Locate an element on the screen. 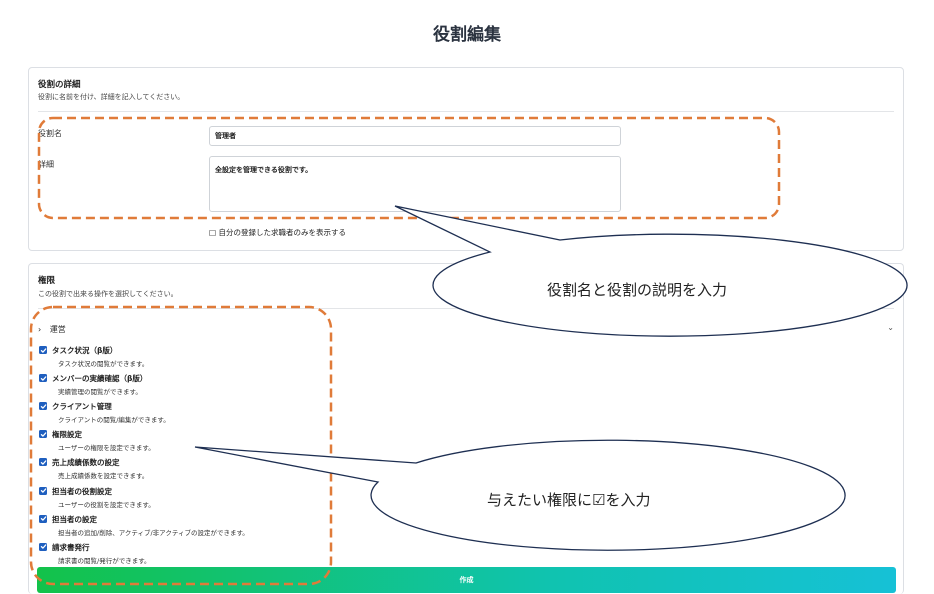 The width and height of the screenshot is (934, 594). permission-item: タスク状況（β版） タスク状況の閲覧ができます。 is located at coordinates (239, 358).